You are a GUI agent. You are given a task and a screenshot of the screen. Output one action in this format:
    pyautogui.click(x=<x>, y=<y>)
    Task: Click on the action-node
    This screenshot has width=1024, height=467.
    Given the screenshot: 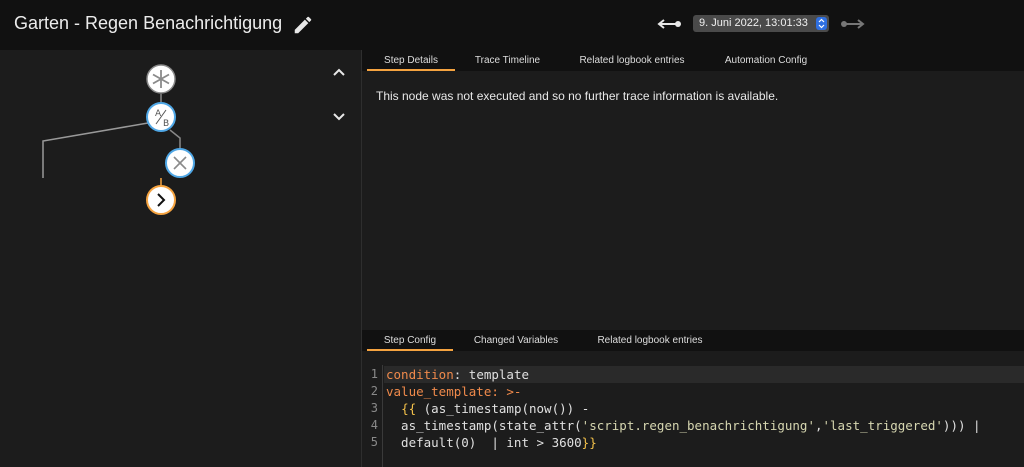 What is the action you would take?
    pyautogui.click(x=161, y=200)
    